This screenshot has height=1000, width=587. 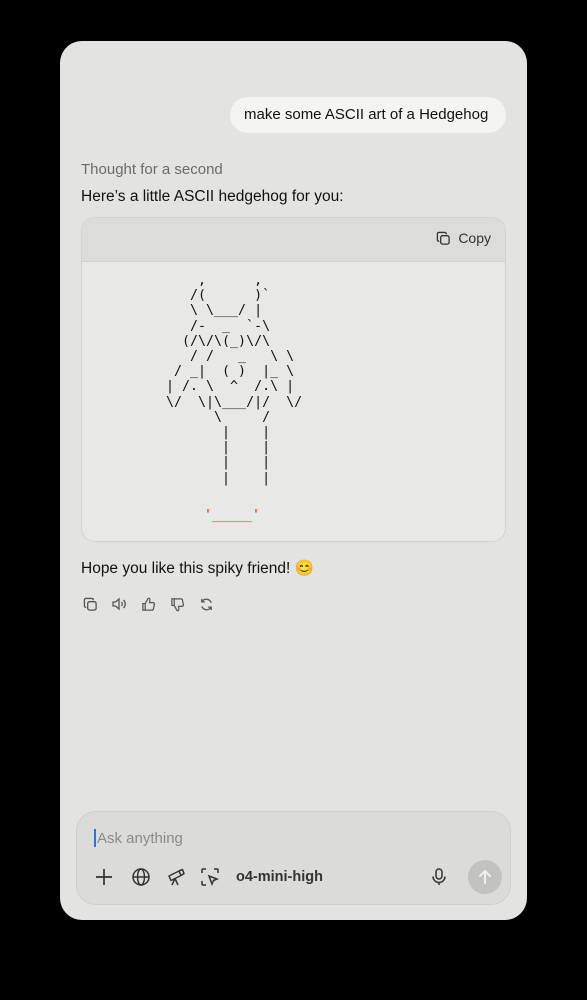 I want to click on screen-select-icon, so click(x=210, y=877).